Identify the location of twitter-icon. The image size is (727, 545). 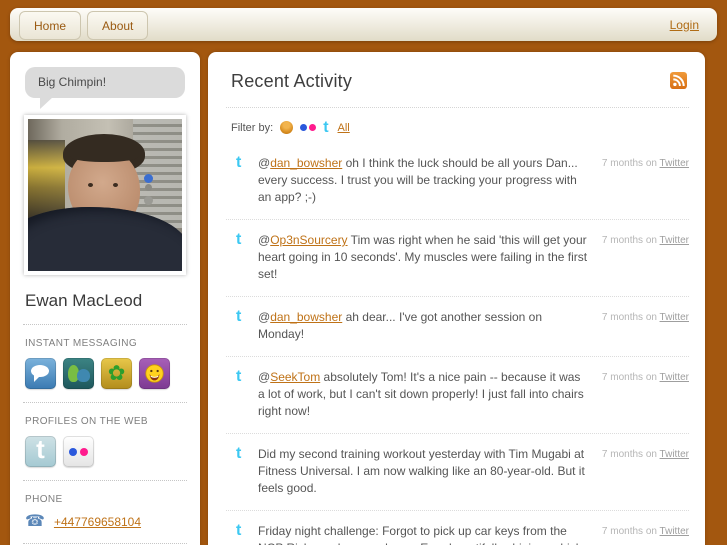
(40, 451).